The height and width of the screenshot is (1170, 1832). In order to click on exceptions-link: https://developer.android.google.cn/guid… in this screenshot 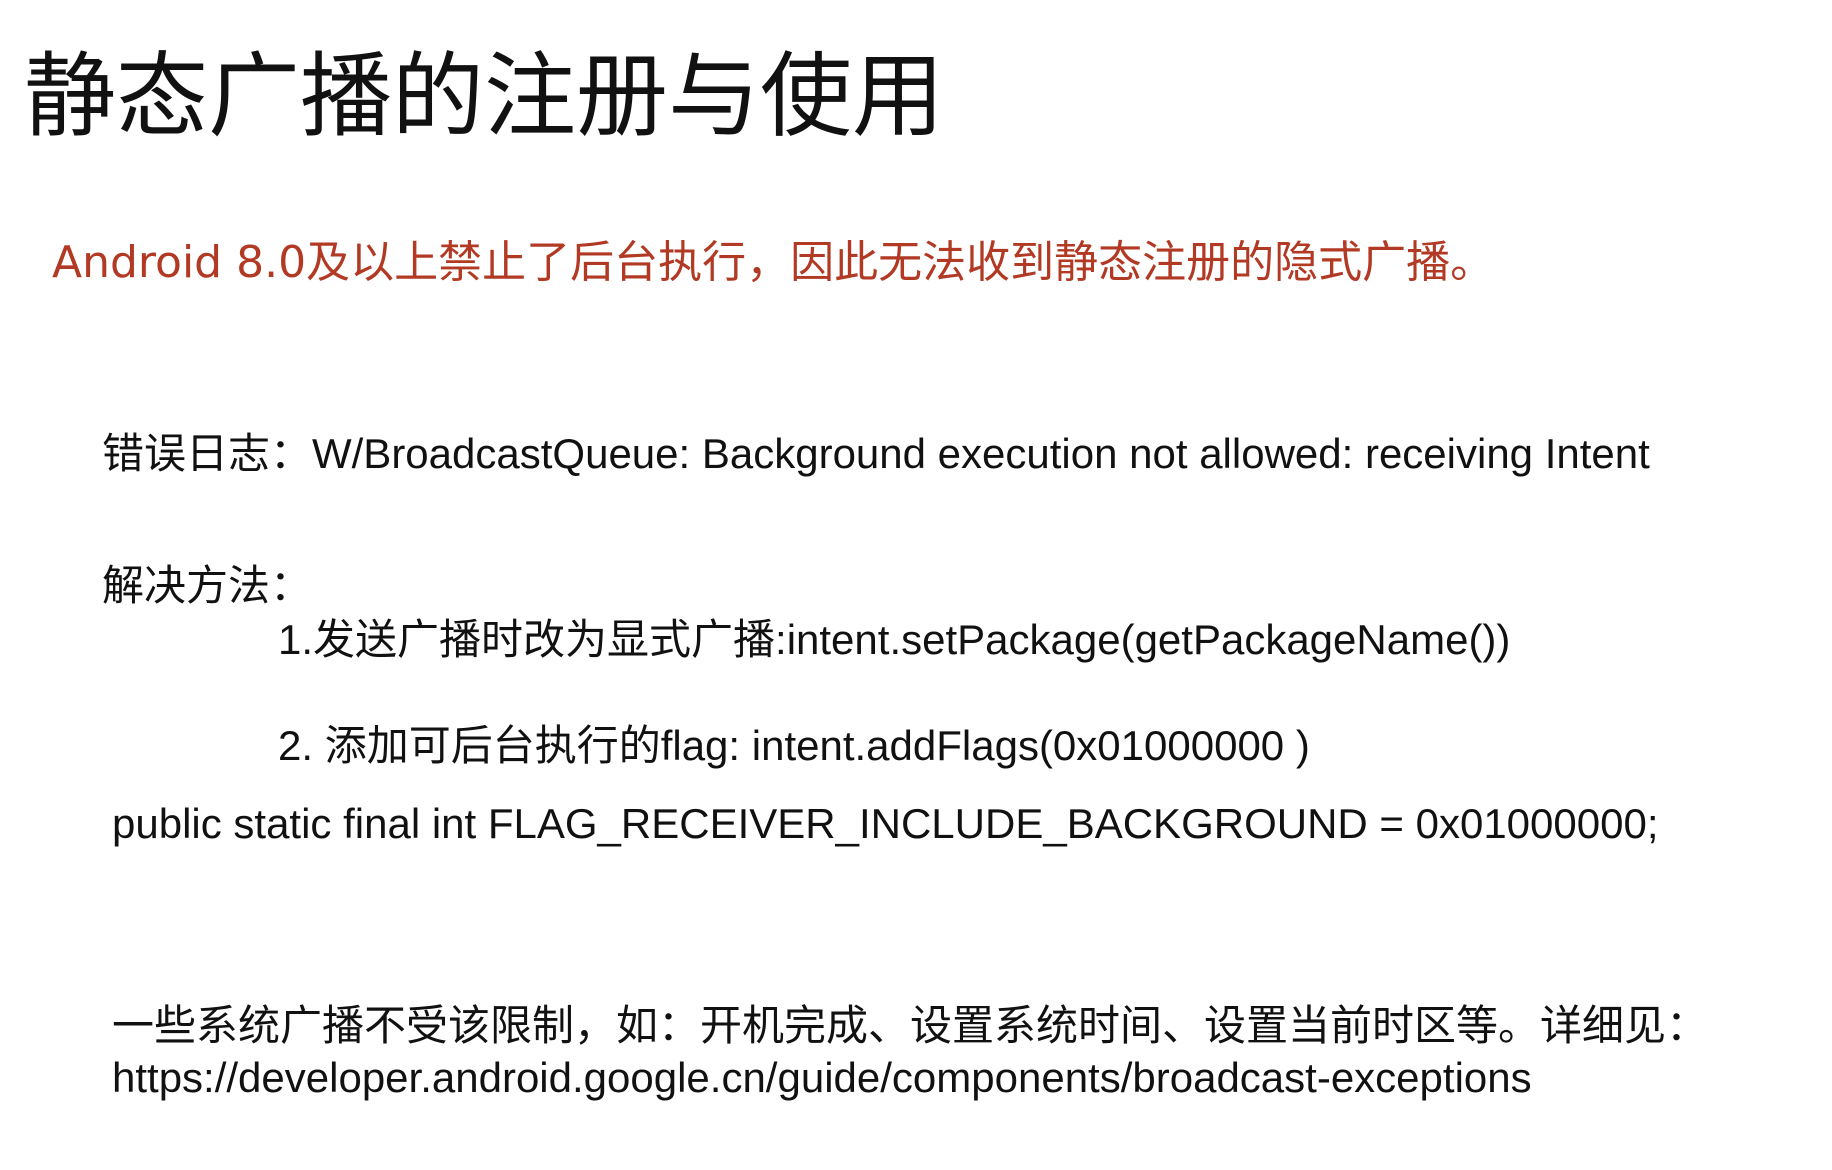, I will do `click(822, 1078)`.